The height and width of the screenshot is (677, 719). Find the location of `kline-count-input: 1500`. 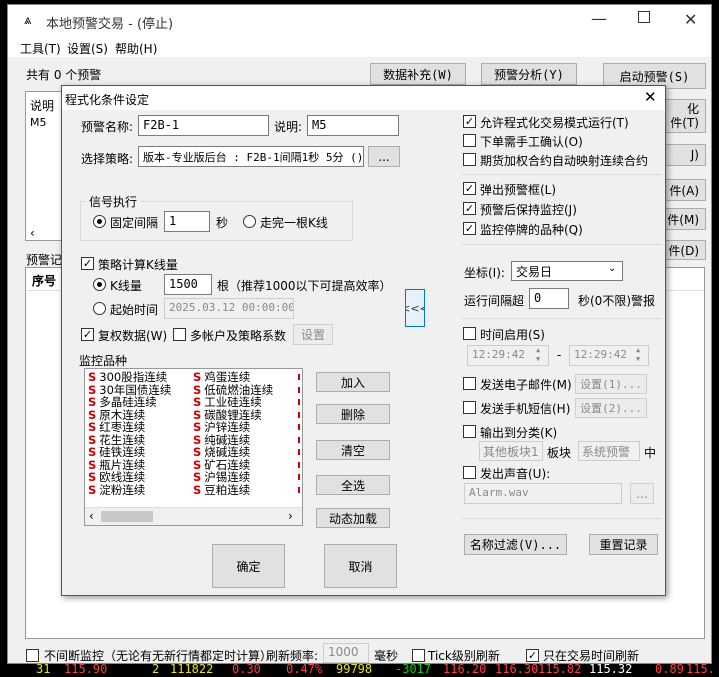

kline-count-input: 1500 is located at coordinates (188, 284).